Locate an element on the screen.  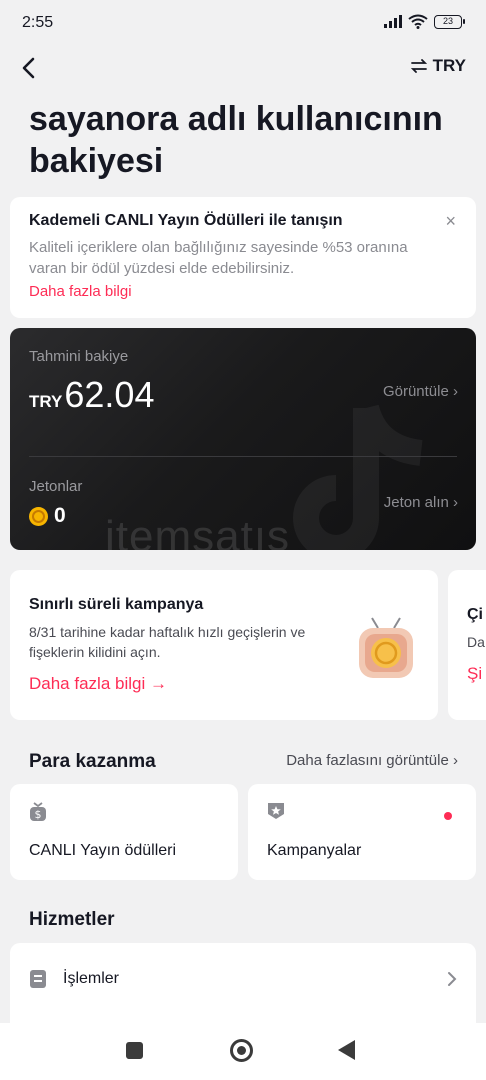
coin-icon is located at coordinates (38, 516).